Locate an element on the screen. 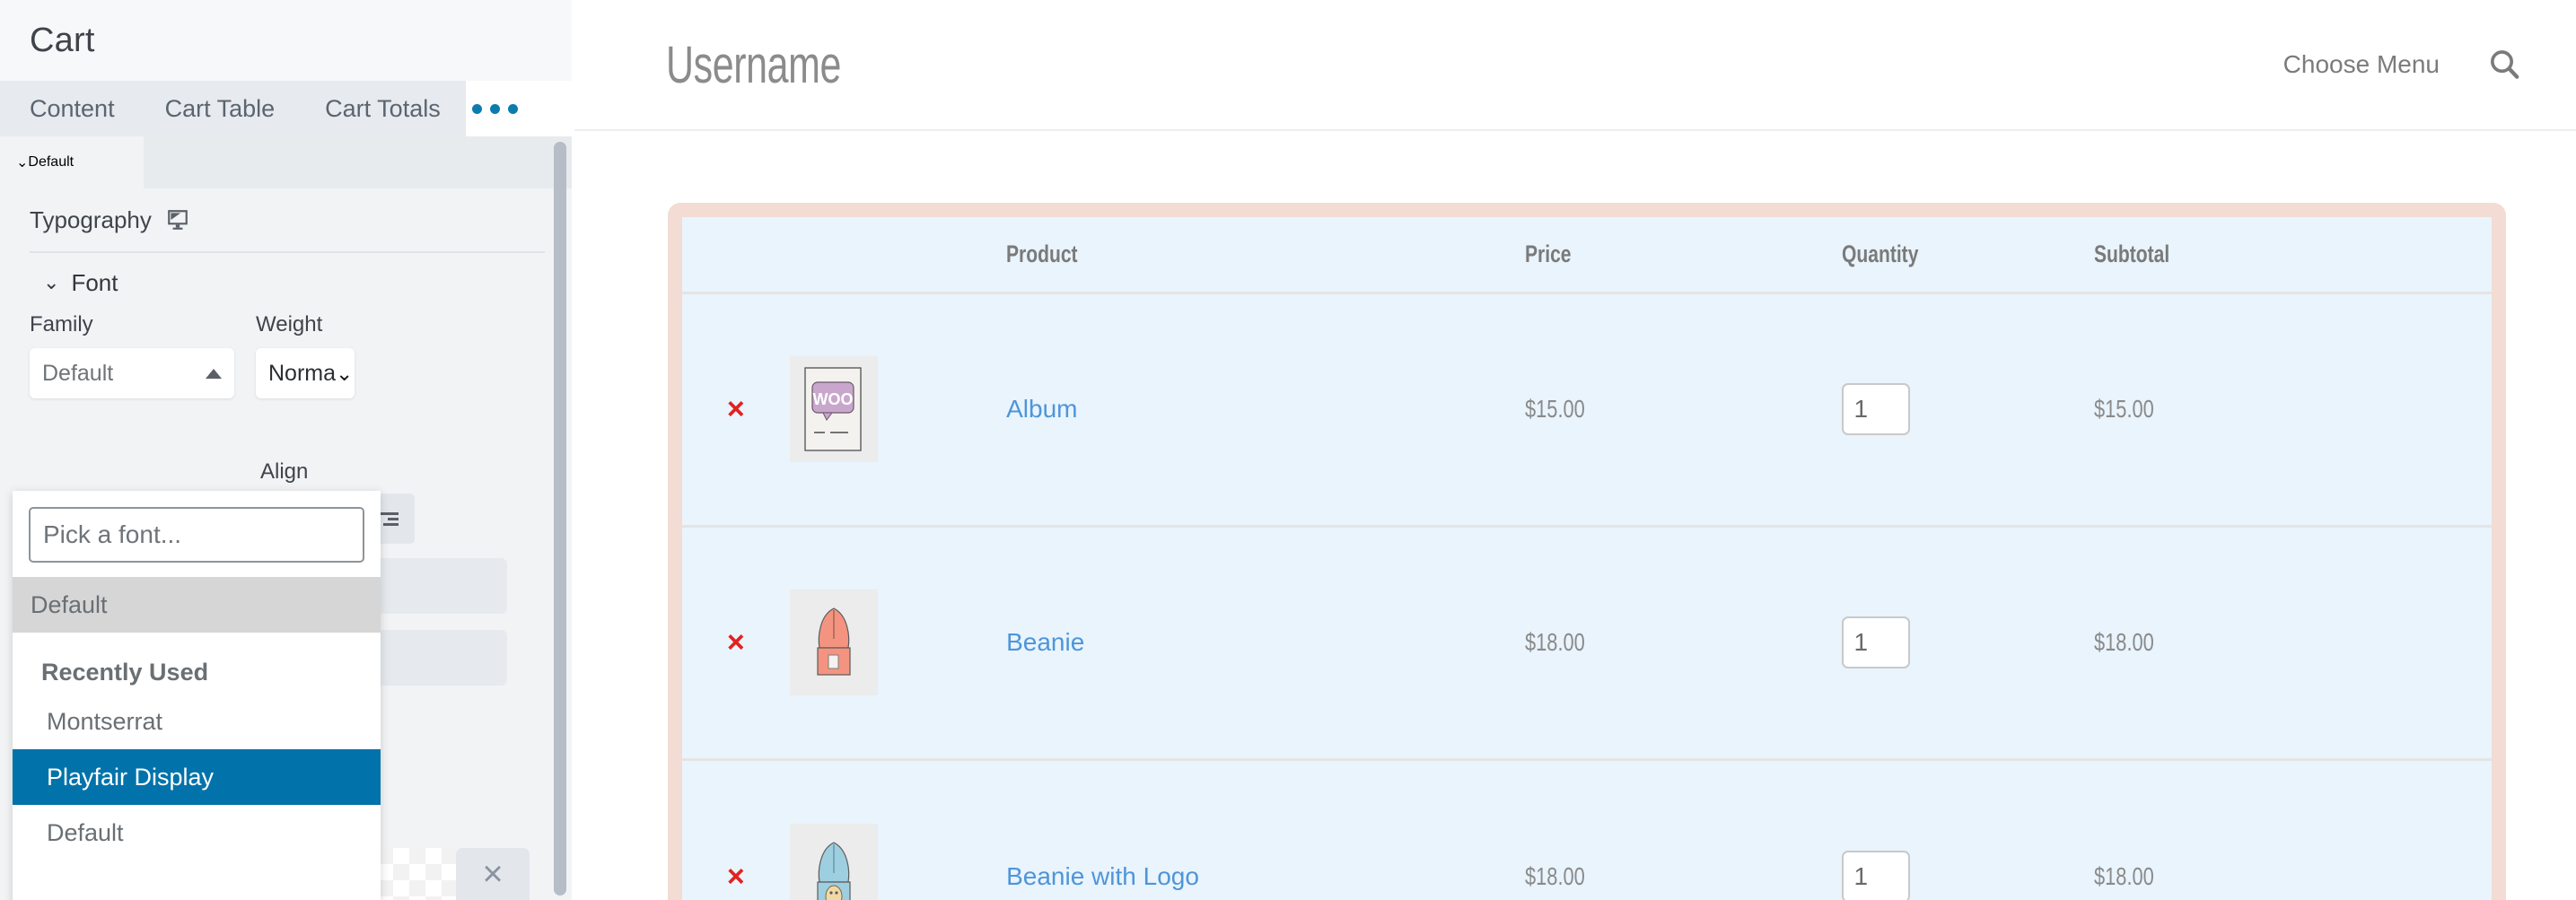  site-header: Username Choose Menu is located at coordinates (1575, 65).